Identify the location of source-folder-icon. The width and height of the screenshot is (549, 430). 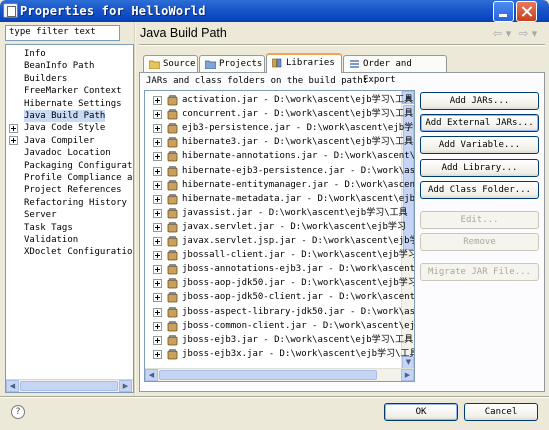
(154, 64).